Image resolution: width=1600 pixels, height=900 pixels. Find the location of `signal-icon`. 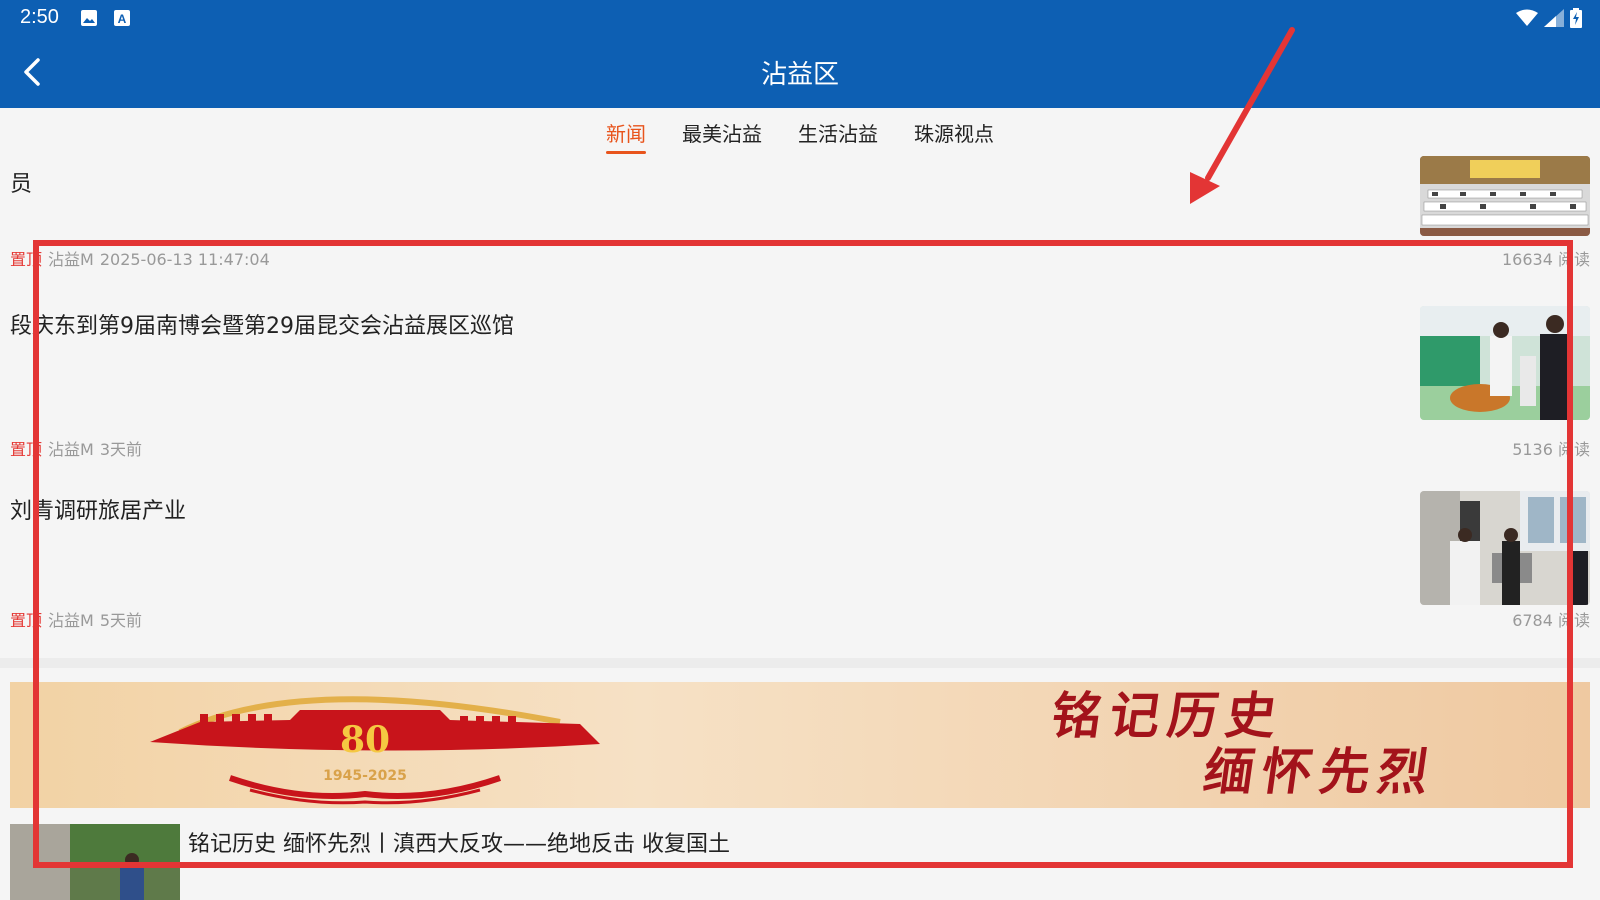

signal-icon is located at coordinates (1554, 18).